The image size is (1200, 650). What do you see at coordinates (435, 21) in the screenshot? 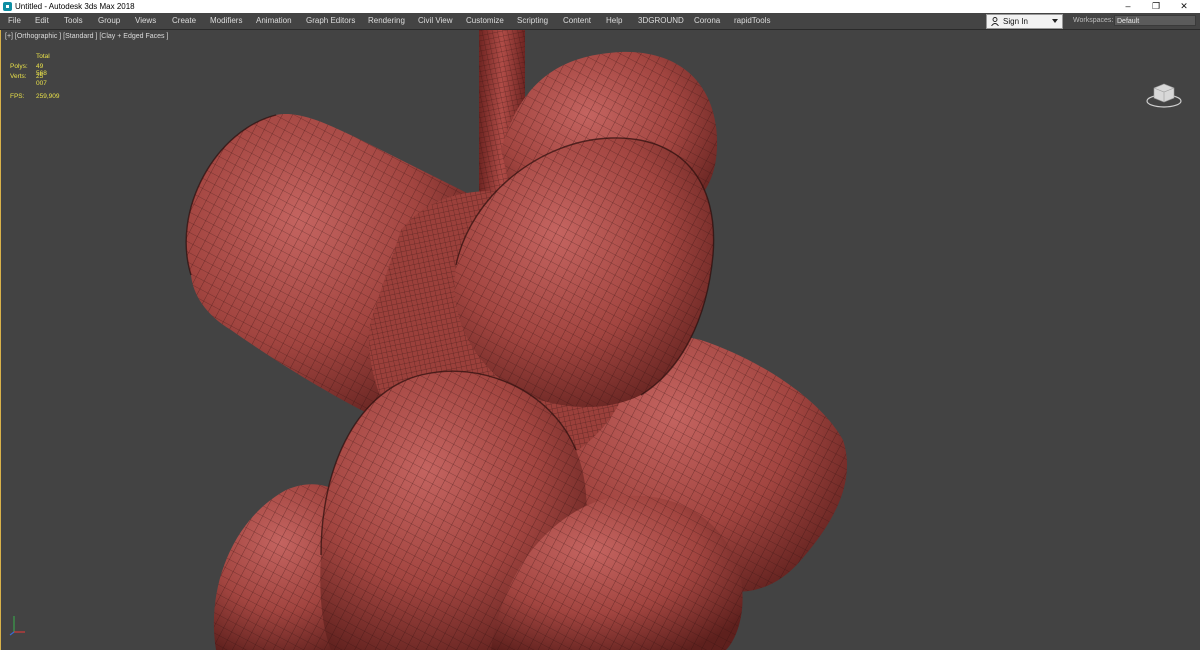
I see `menu-civil-view: Civil View` at bounding box center [435, 21].